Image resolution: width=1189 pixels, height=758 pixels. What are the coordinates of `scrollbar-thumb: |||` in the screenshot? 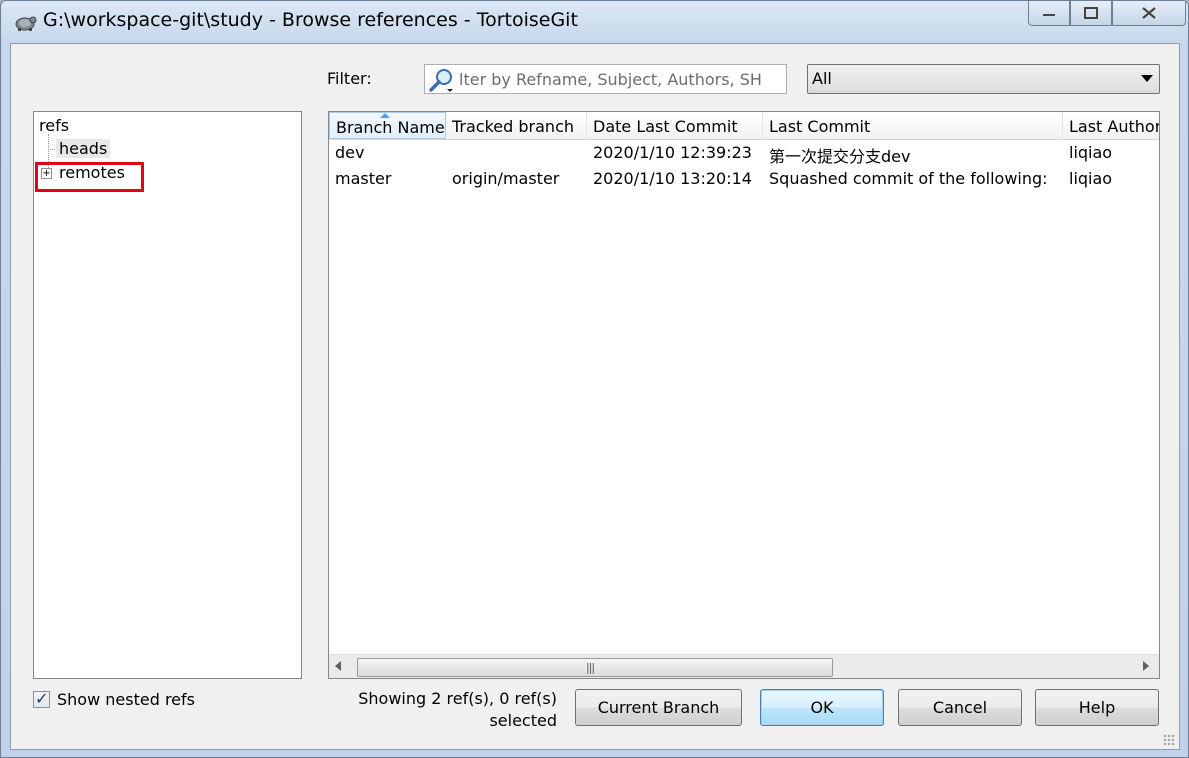 It's located at (595, 667).